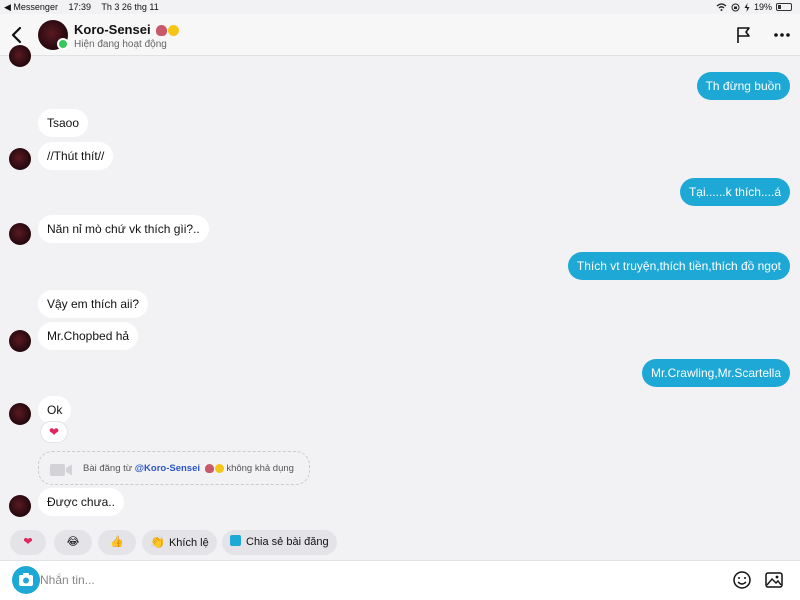  I want to click on active-status: Hiện đang hoạt động, so click(120, 44).